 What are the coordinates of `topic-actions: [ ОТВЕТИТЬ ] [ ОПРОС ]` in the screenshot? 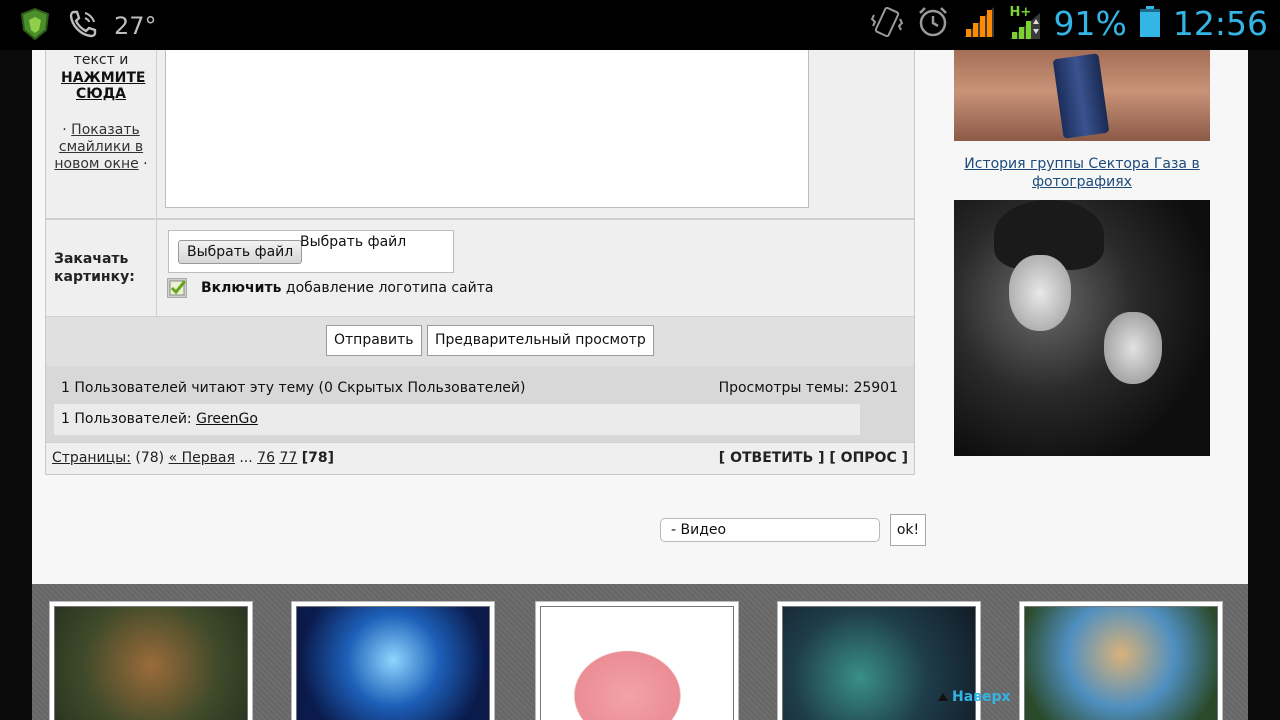 It's located at (813, 458).